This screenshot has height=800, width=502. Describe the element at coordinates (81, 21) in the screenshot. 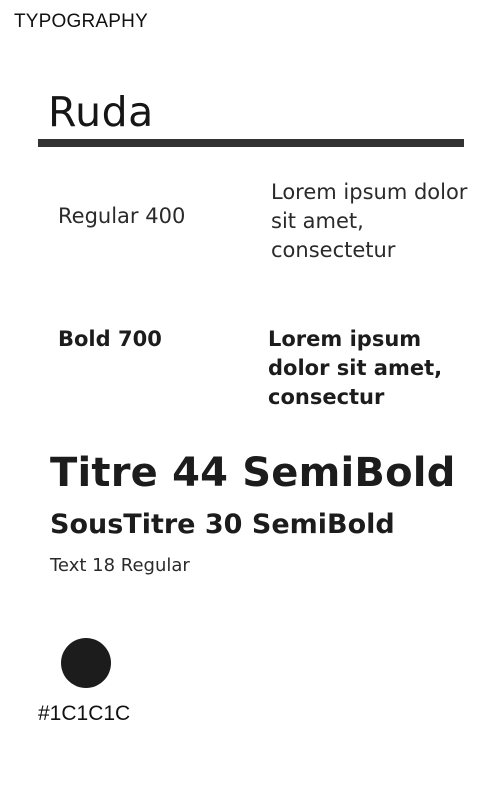

I see `section-title: TYPOGRAPHY` at that location.